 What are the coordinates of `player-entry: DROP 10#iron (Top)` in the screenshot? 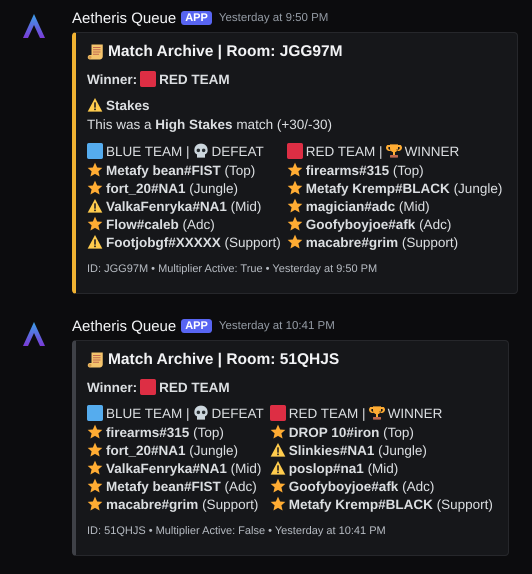 It's located at (351, 432).